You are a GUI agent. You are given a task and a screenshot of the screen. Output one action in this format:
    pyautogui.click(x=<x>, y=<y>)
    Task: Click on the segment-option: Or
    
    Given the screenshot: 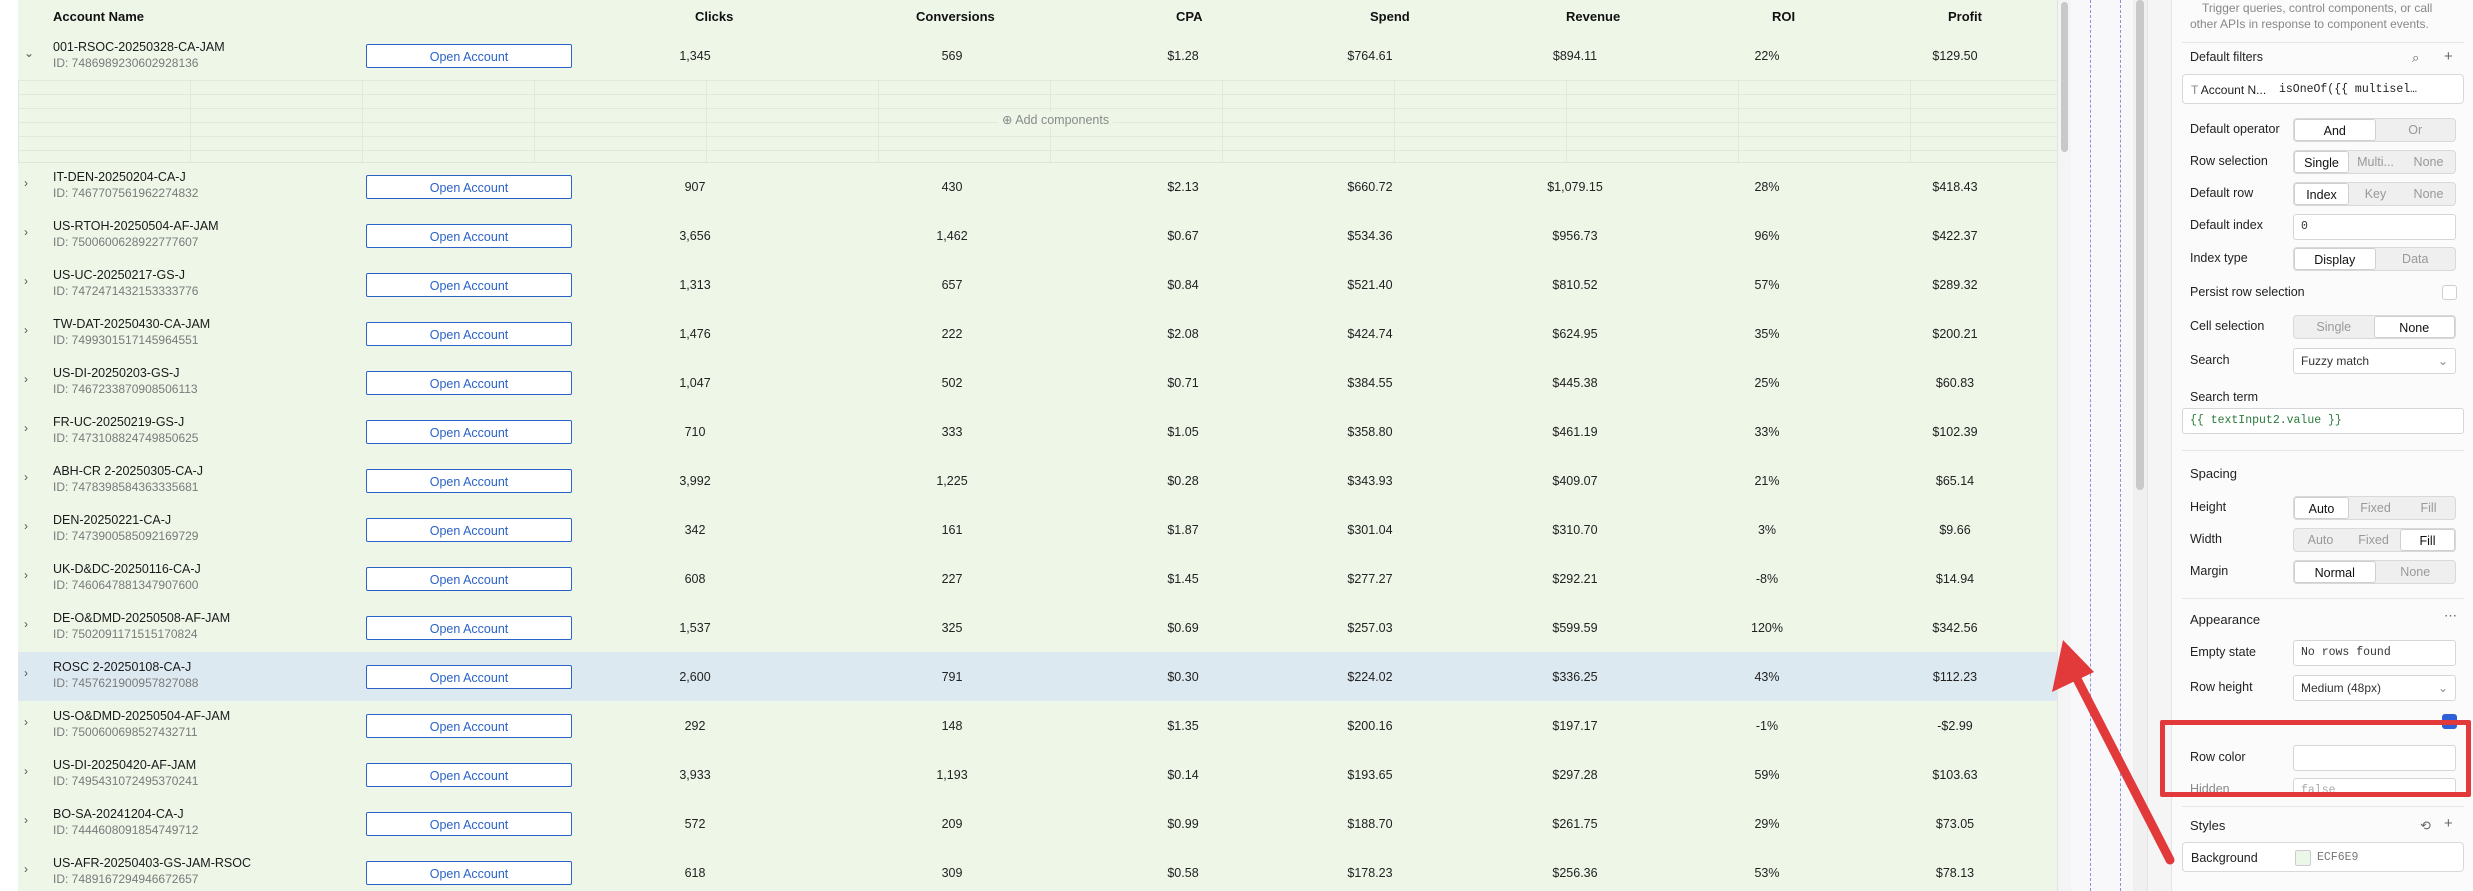 What is the action you would take?
    pyautogui.click(x=2416, y=130)
    